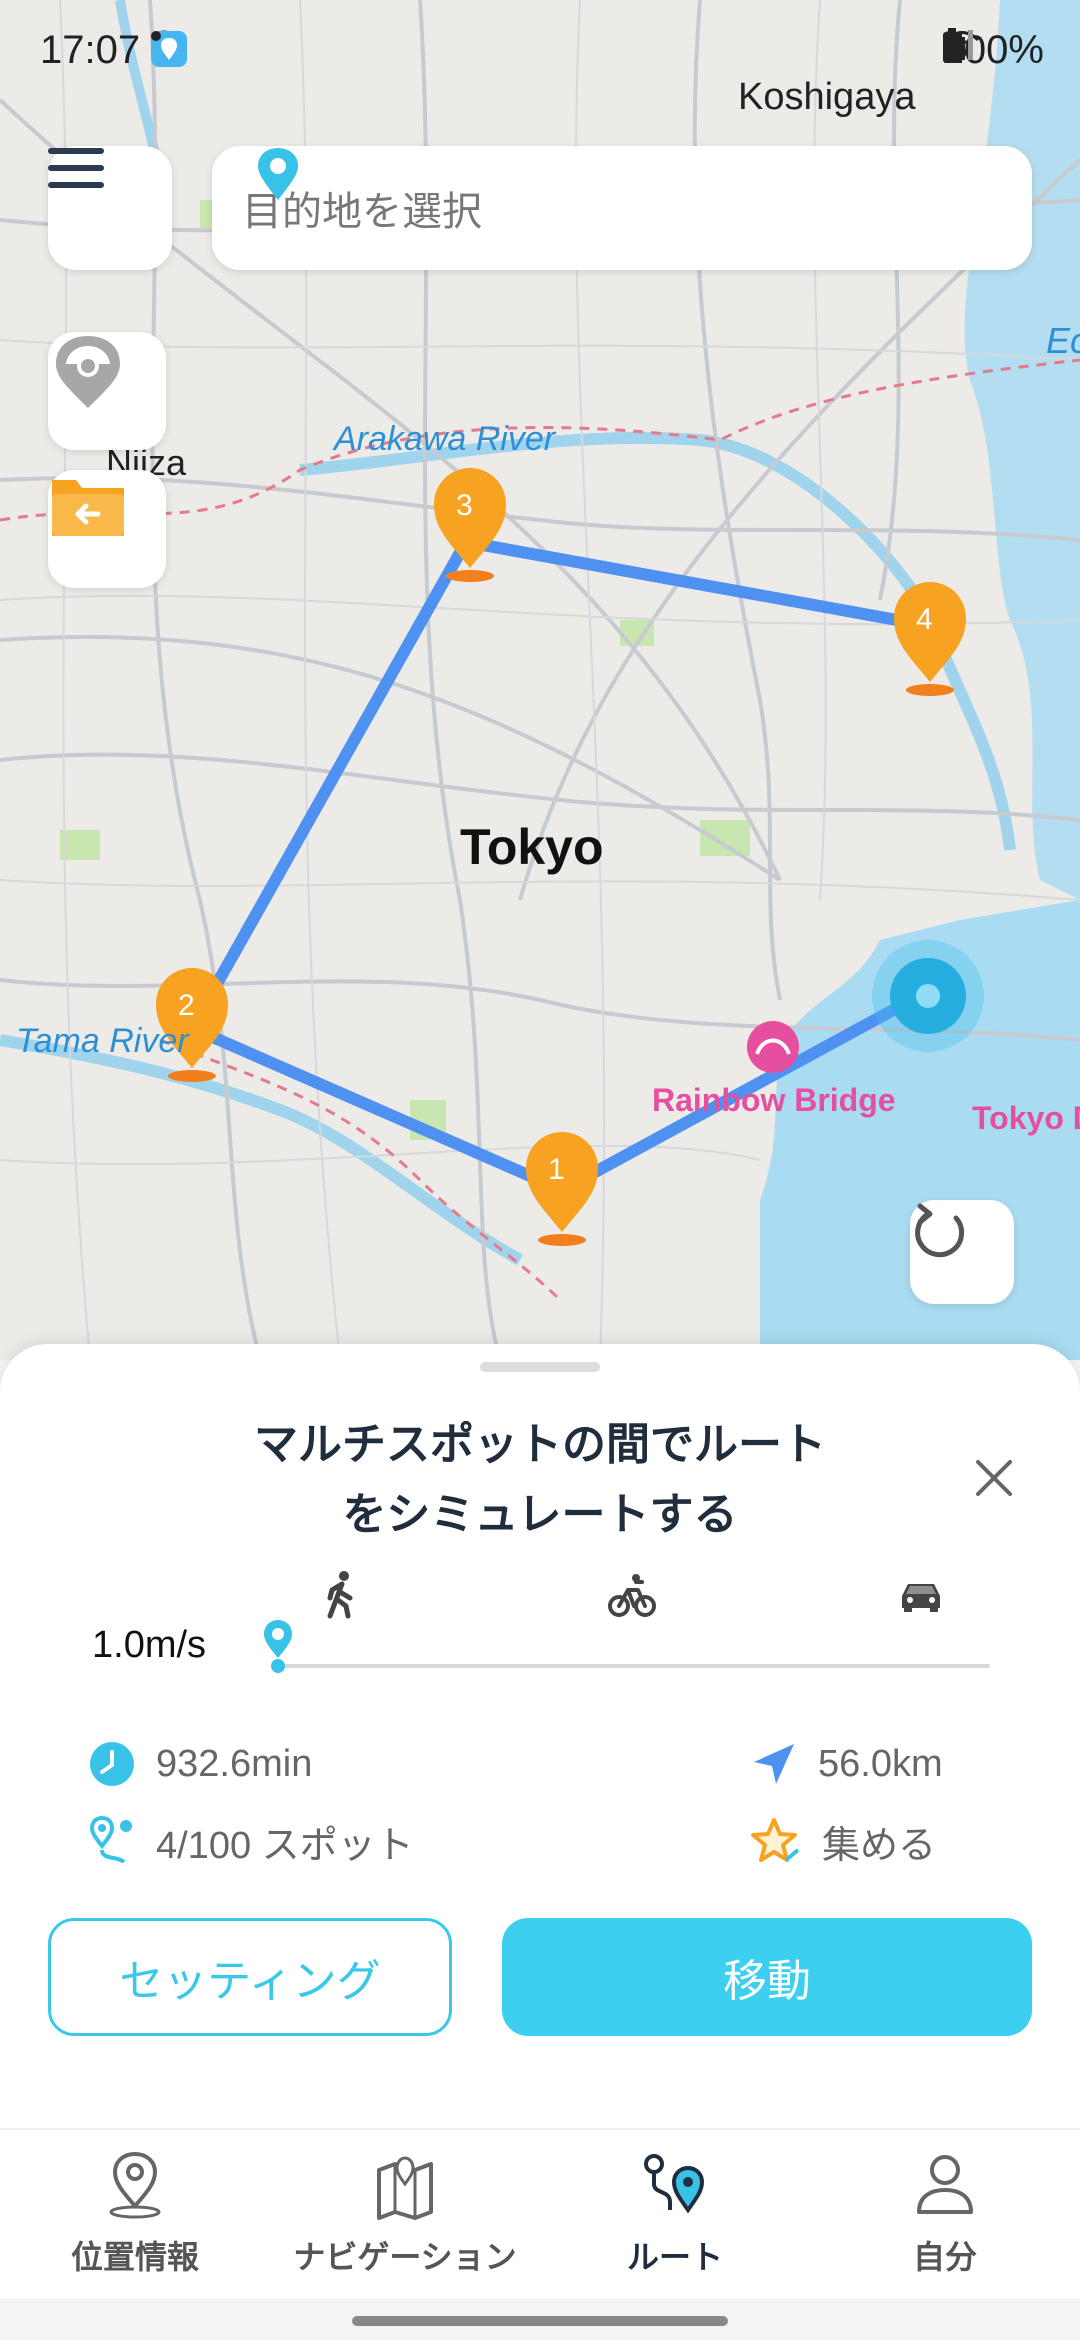 The height and width of the screenshot is (2340, 1080). I want to click on pokeball-icon, so click(88, 372).